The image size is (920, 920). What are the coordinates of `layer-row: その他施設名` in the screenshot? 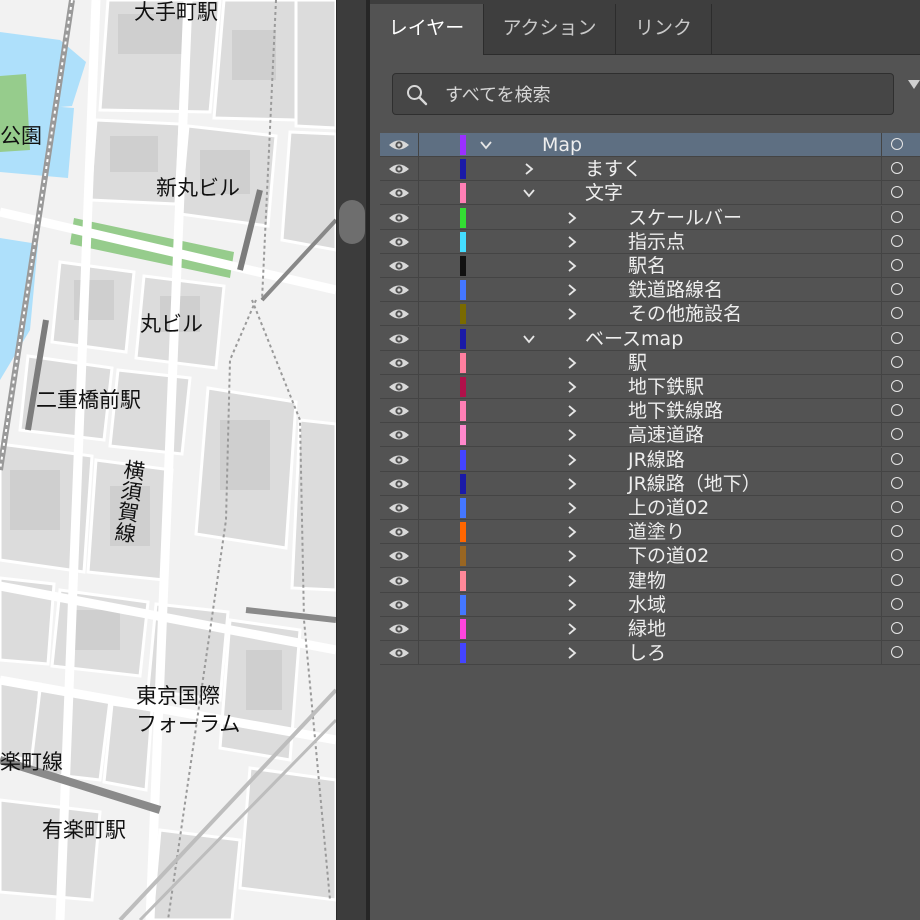 It's located at (650, 314).